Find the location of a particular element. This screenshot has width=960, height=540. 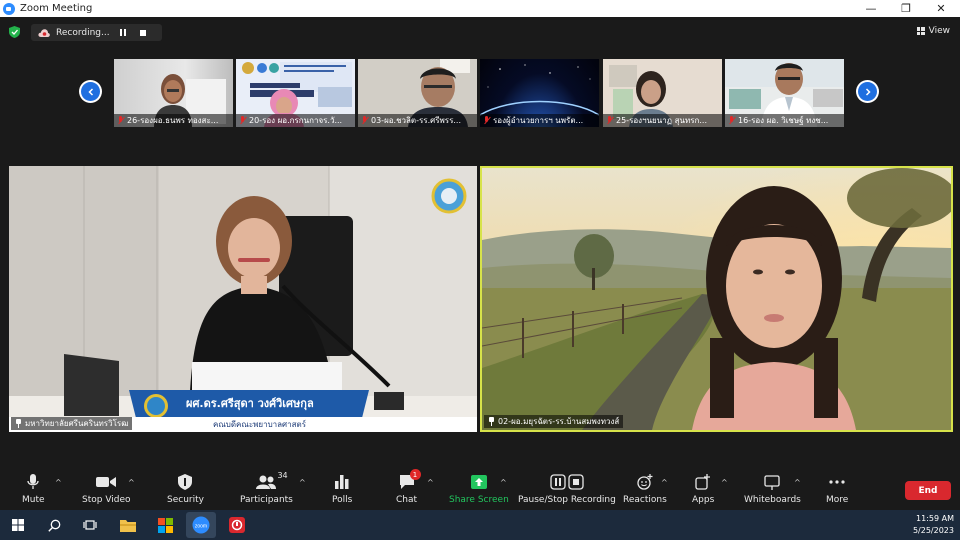

audio-options-caret: ^ is located at coordinates (58, 482).